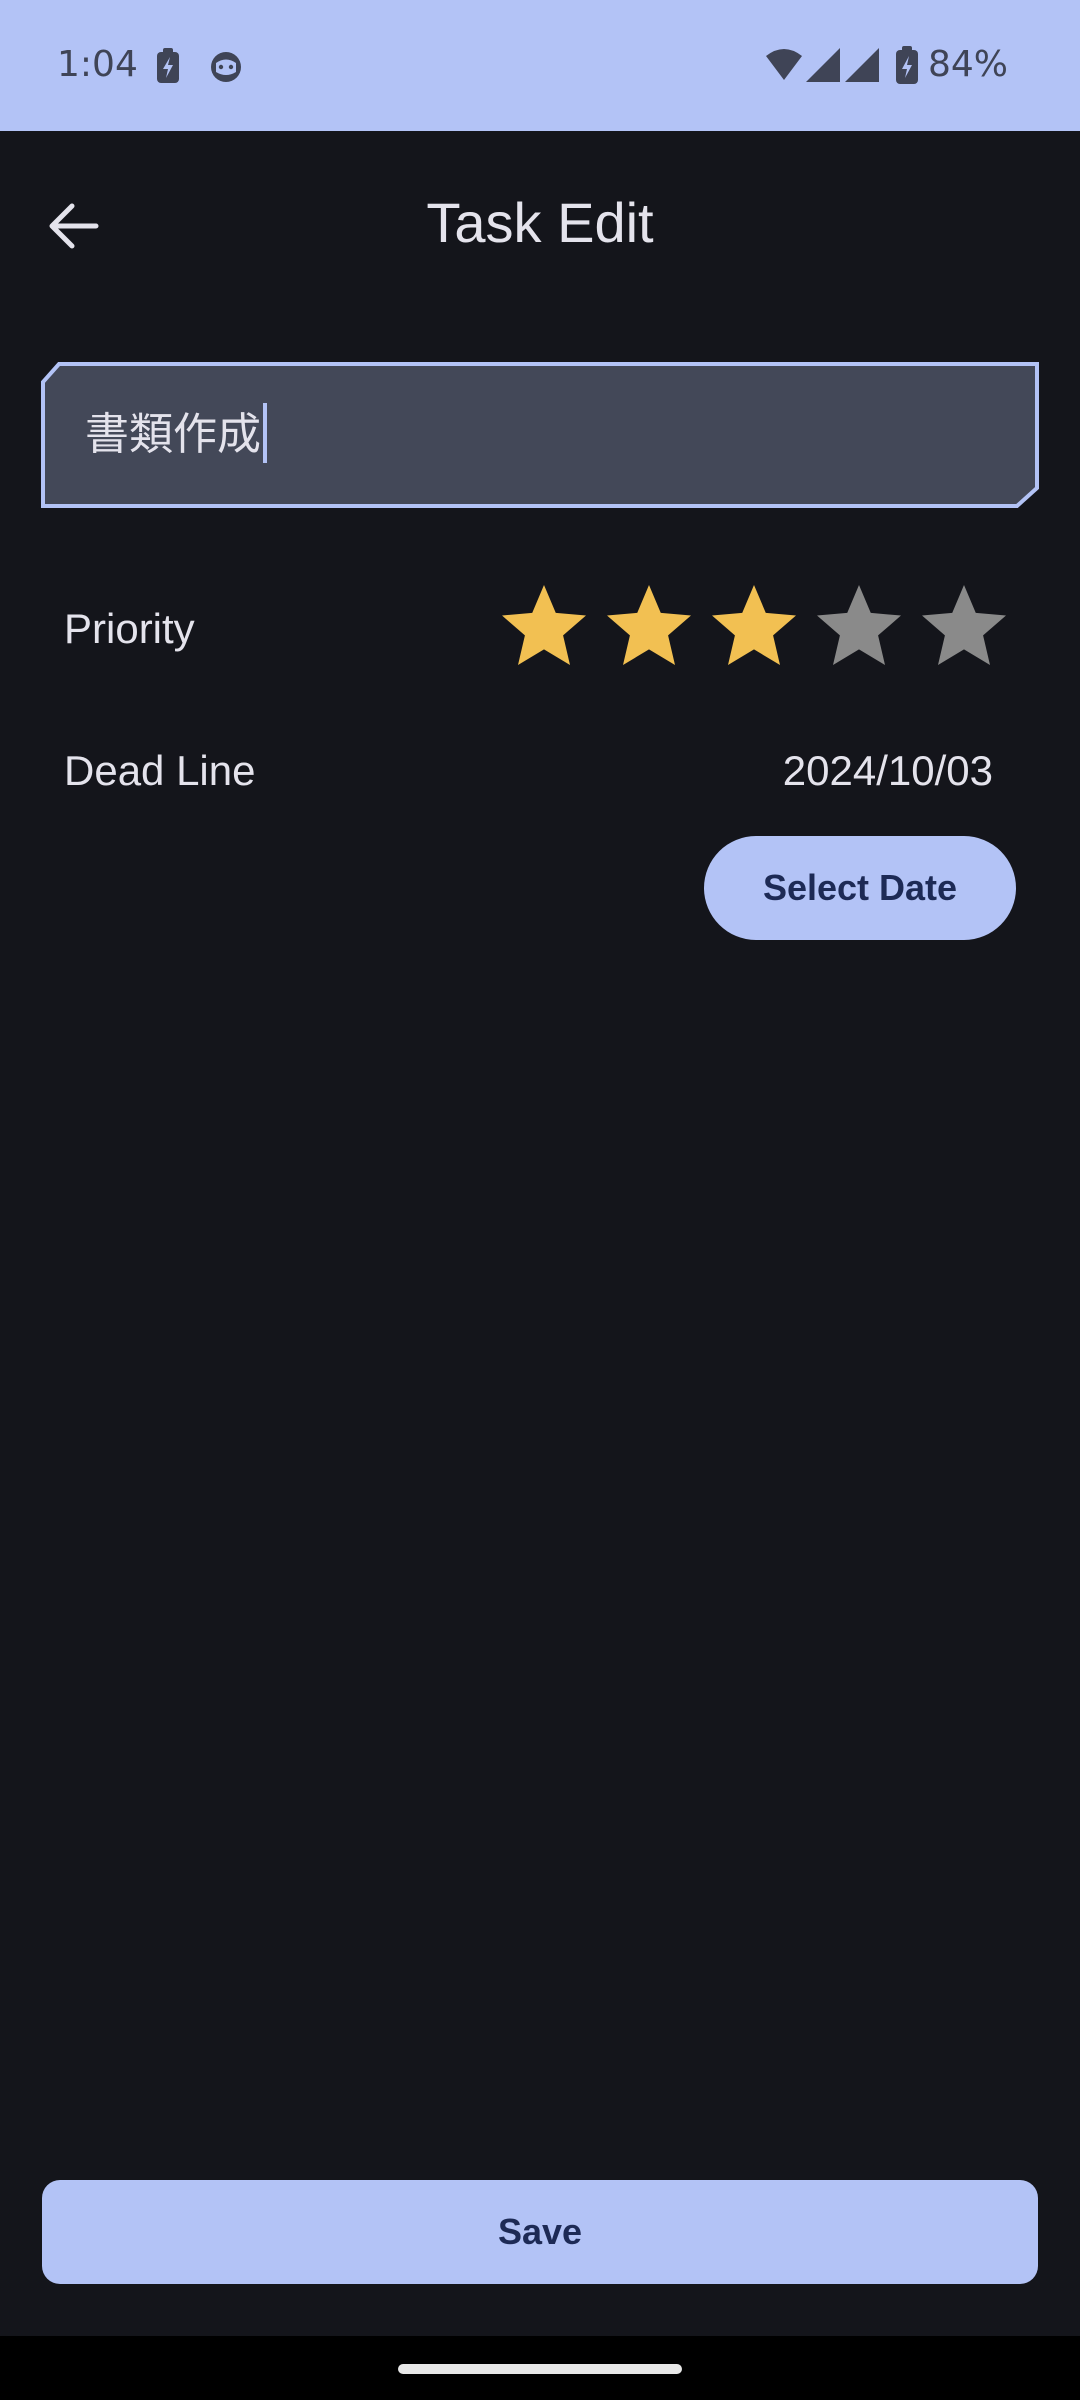 The width and height of the screenshot is (1080, 2400). Describe the element at coordinates (860, 888) in the screenshot. I see `select-date-button: Select Date` at that location.